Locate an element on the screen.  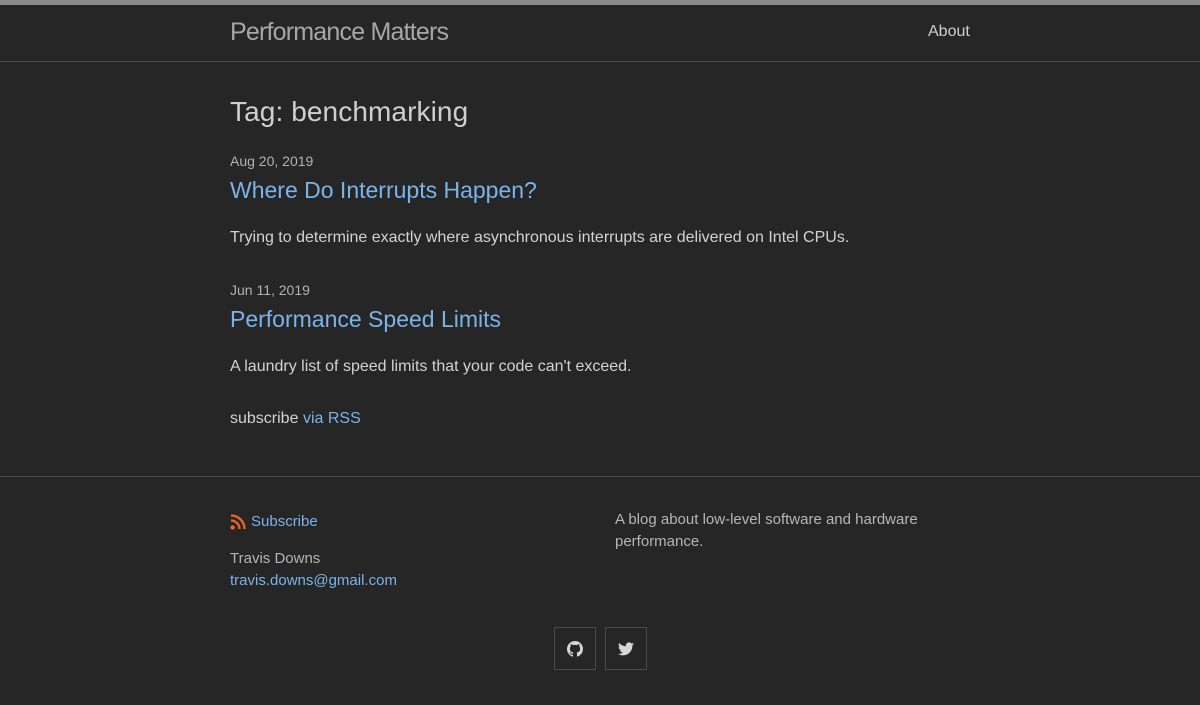
post-date: Aug 20, 2019 is located at coordinates (272, 161).